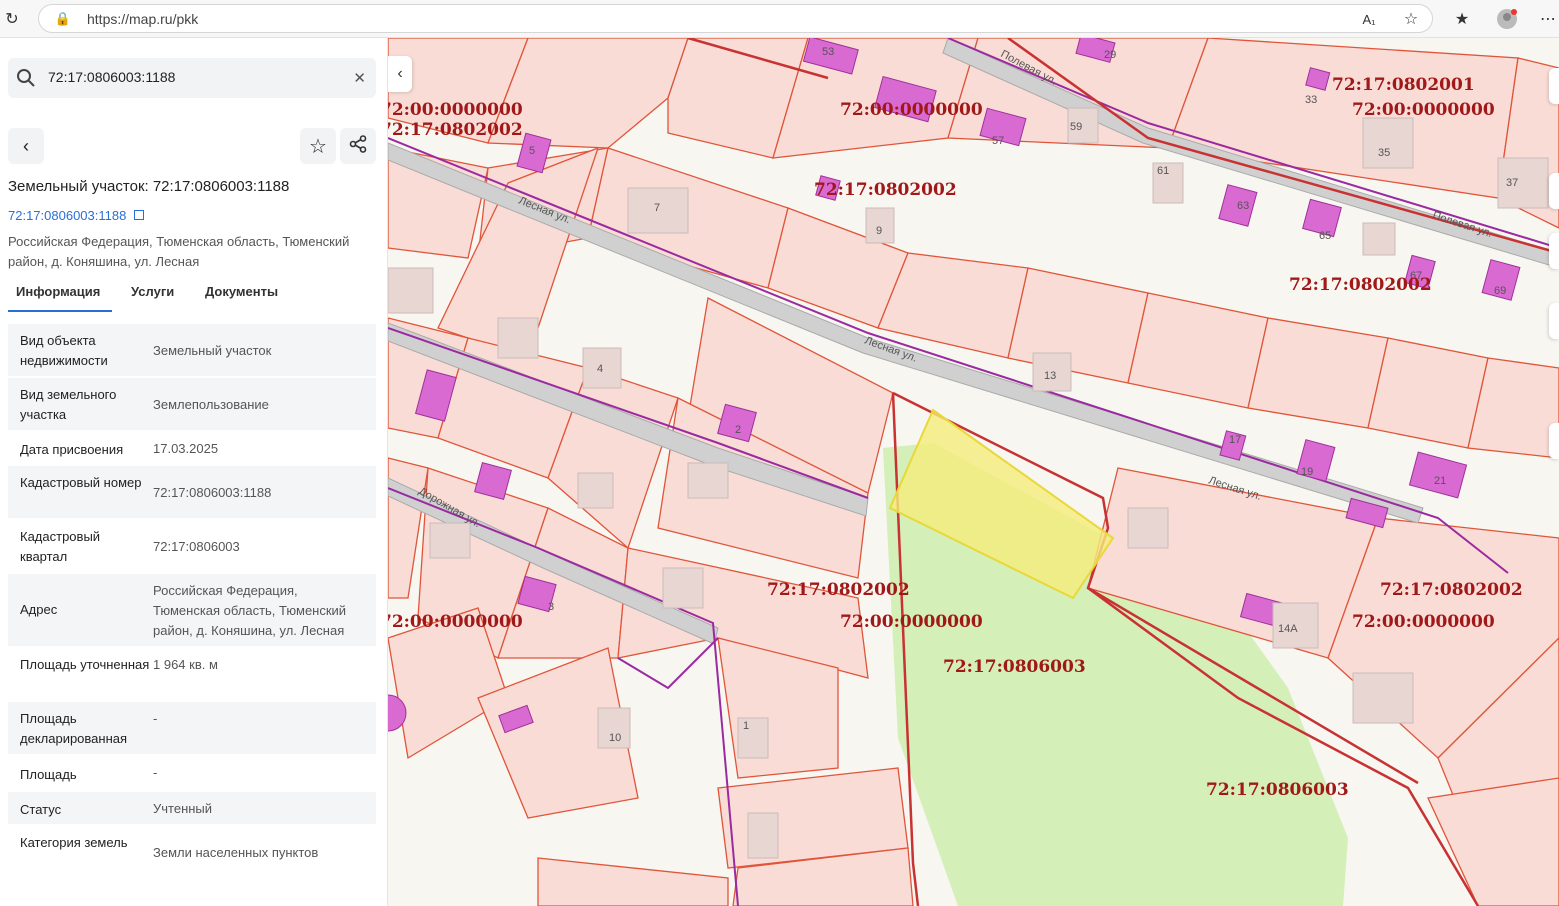  Describe the element at coordinates (1384, 153) in the screenshot. I see `house-number: 35` at that location.